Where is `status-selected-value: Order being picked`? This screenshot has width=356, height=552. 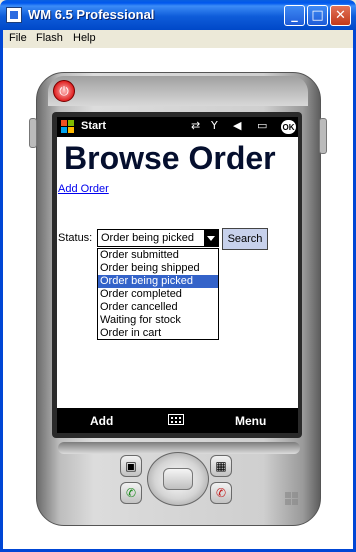 status-selected-value: Order being picked is located at coordinates (147, 238).